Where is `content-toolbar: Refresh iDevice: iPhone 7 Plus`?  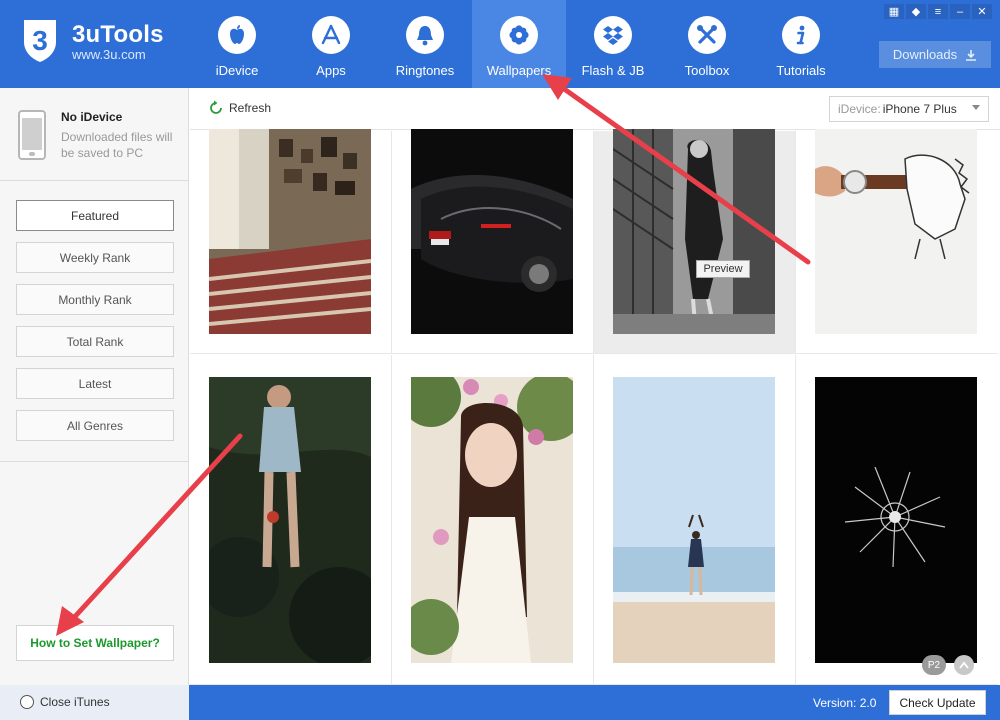
content-toolbar: Refresh iDevice: iPhone 7 Plus is located at coordinates (595, 109).